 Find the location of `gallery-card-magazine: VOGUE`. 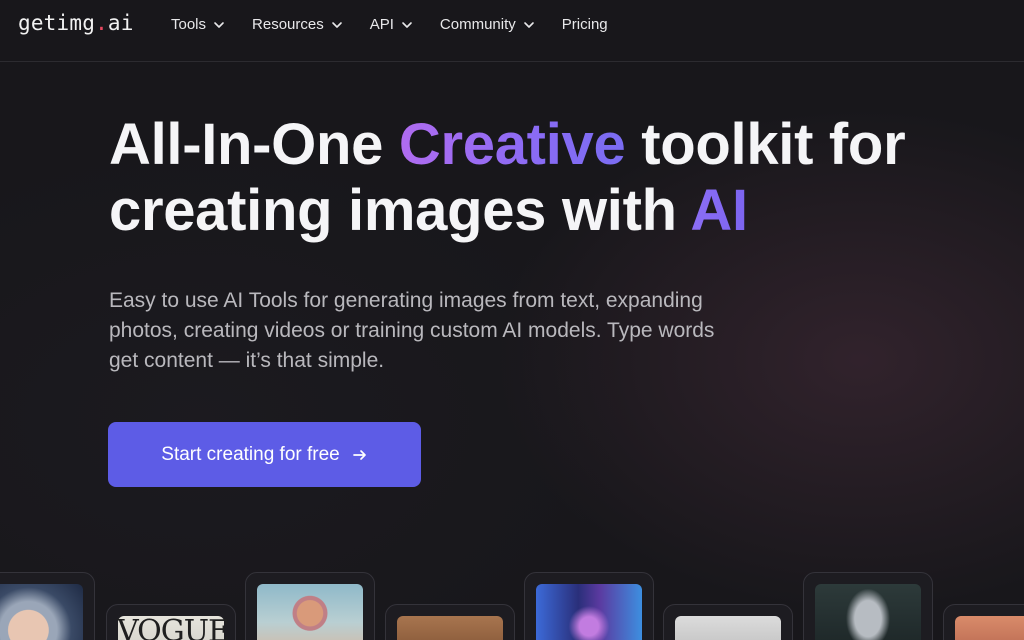

gallery-card-magazine: VOGUE is located at coordinates (171, 622).